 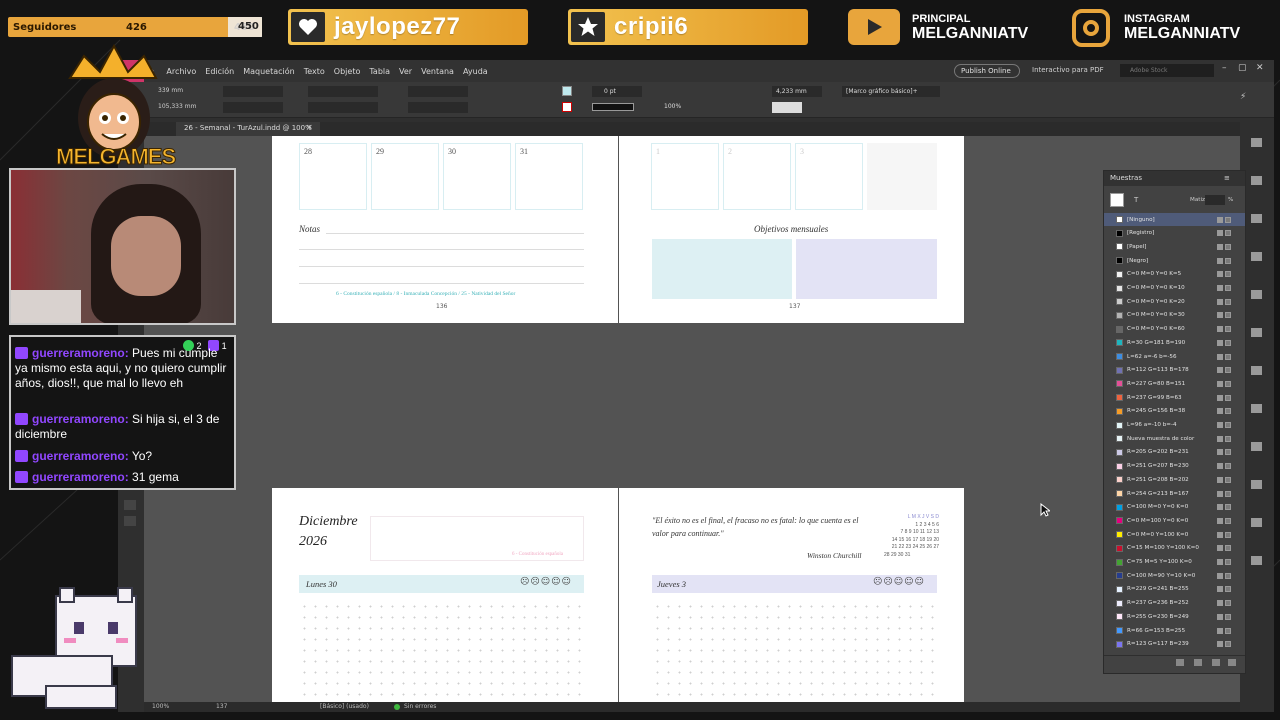 What do you see at coordinates (1174, 288) in the screenshot?
I see `swatch-row: C=0 M=0 Y=0 K=10` at bounding box center [1174, 288].